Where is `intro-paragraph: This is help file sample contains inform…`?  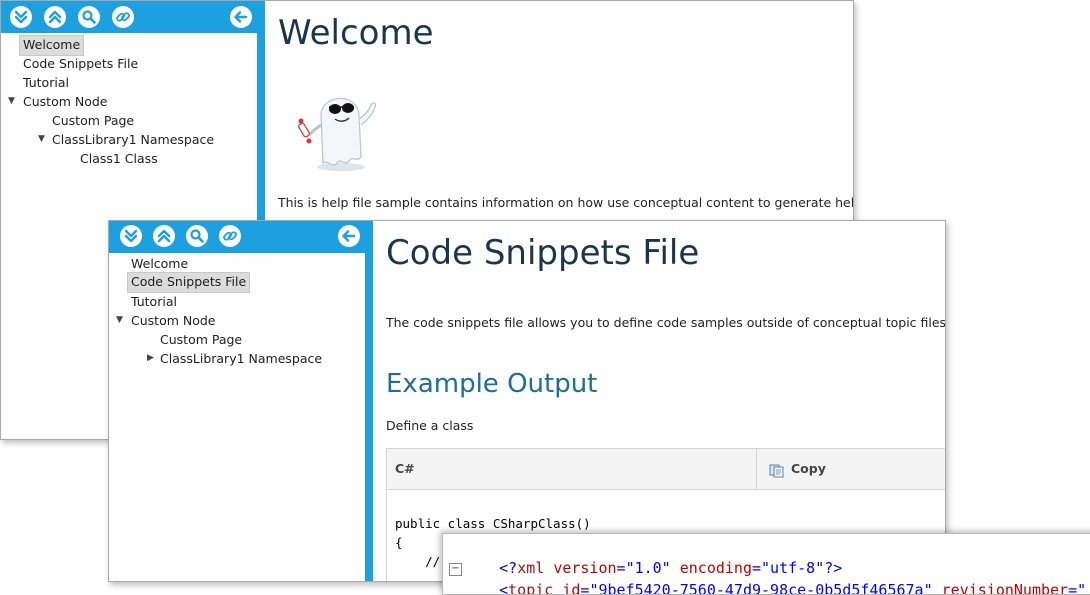 intro-paragraph: This is help file sample contains inform… is located at coordinates (566, 202).